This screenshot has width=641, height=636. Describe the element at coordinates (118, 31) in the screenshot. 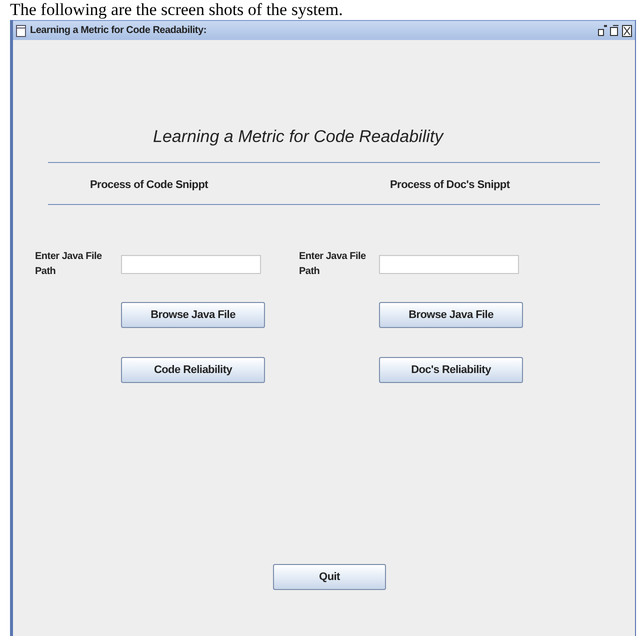

I see `window-title: Learning a Metric for Code Readability:` at that location.